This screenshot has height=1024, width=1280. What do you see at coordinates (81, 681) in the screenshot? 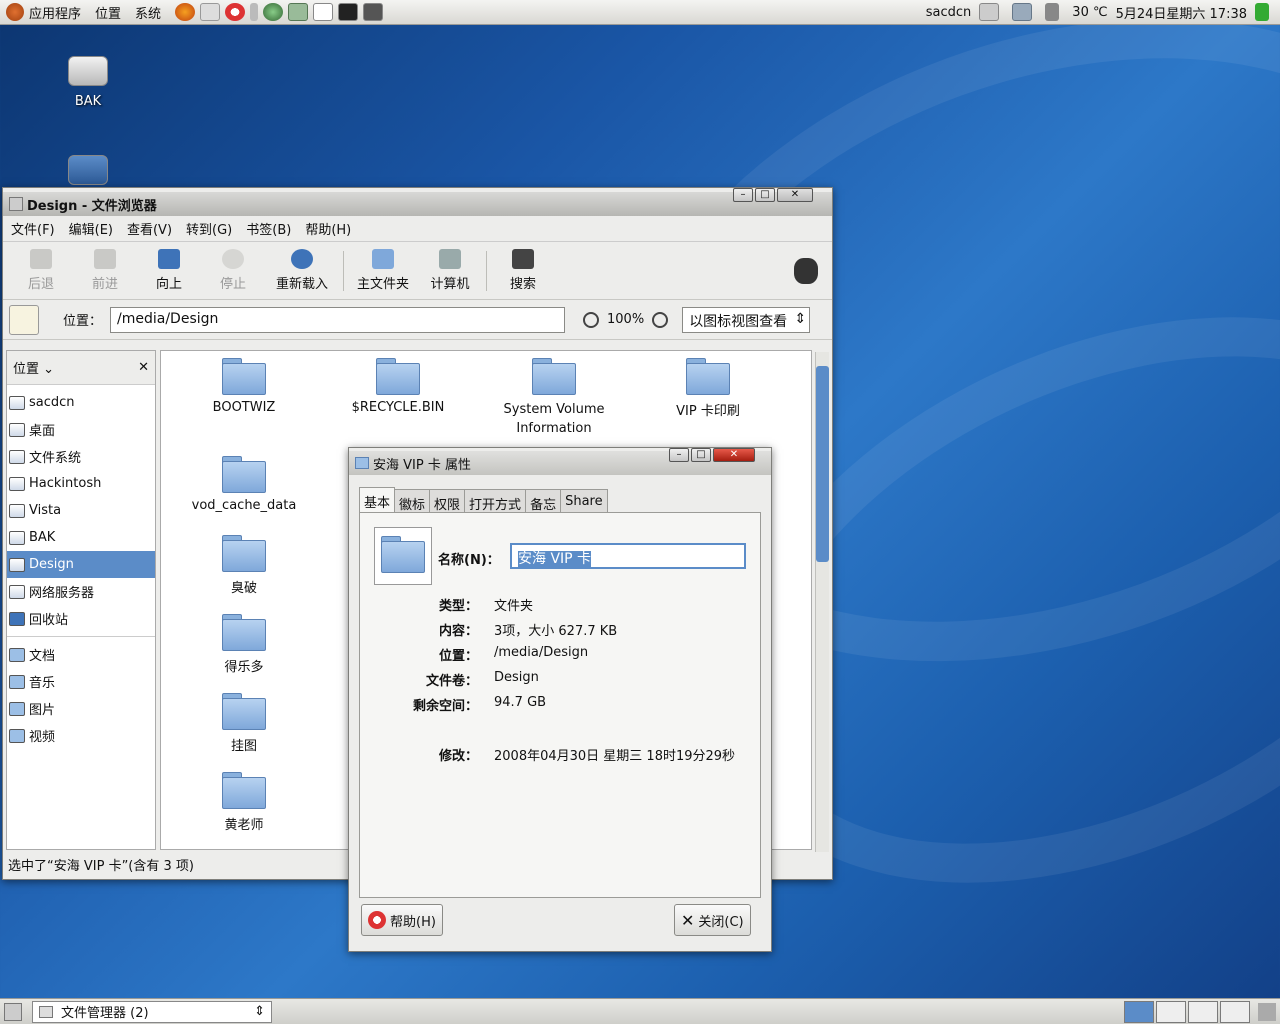
I see `sidebar-item-music: 音乐` at bounding box center [81, 681].